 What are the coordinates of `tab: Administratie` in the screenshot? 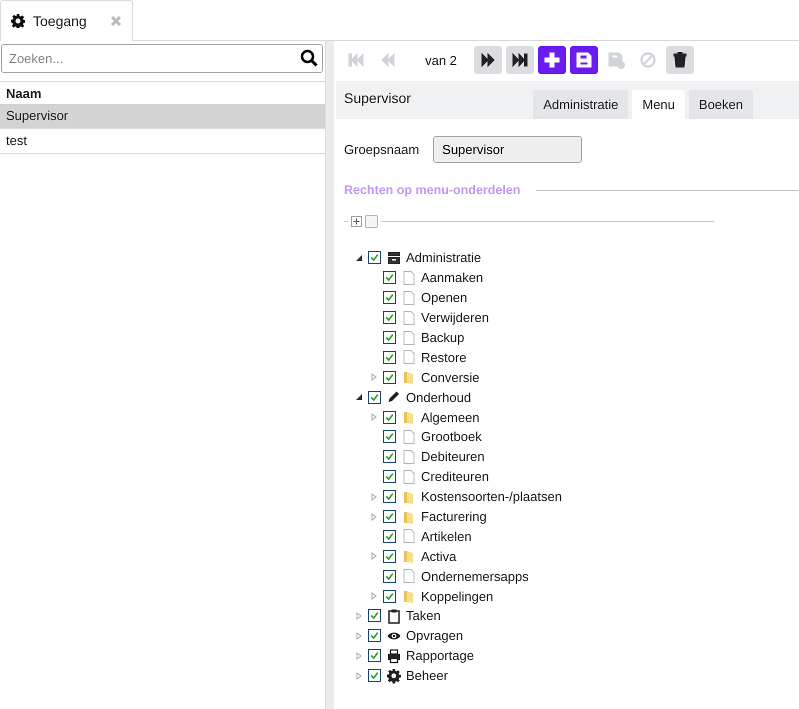 It's located at (580, 104).